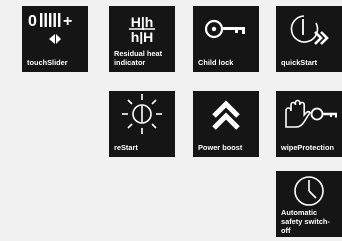 The image size is (342, 241). Describe the element at coordinates (216, 62) in the screenshot. I see `child-lock-label: Child lock` at that location.